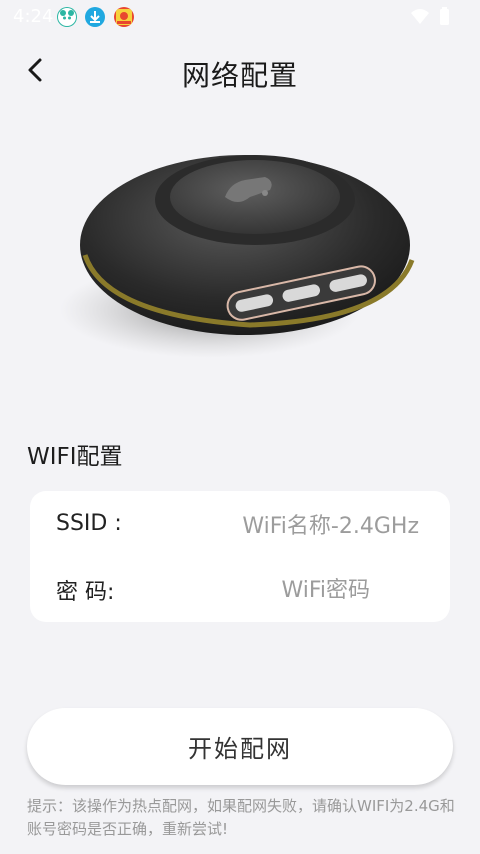 This screenshot has width=480, height=854. What do you see at coordinates (294, 526) in the screenshot?
I see `ssid-input` at bounding box center [294, 526].